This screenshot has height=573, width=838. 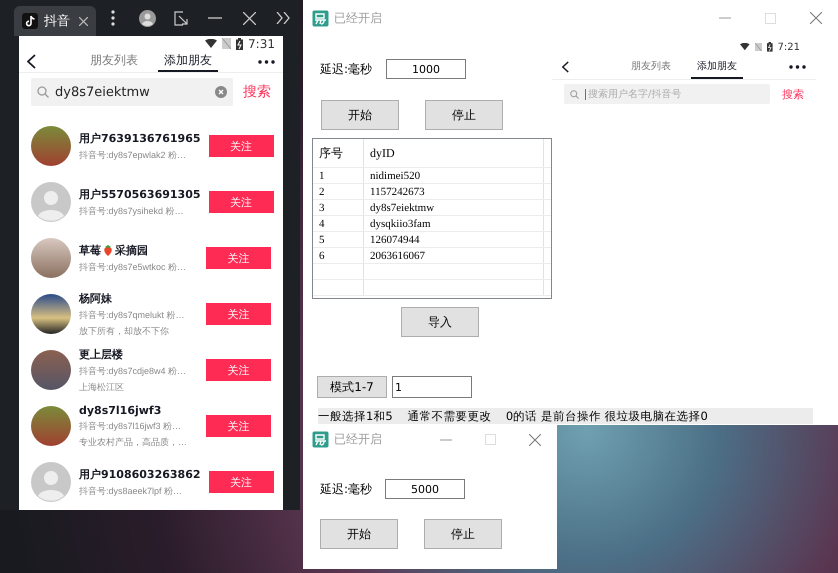 I want to click on search-field: dy8s7eiektmw, so click(x=132, y=92).